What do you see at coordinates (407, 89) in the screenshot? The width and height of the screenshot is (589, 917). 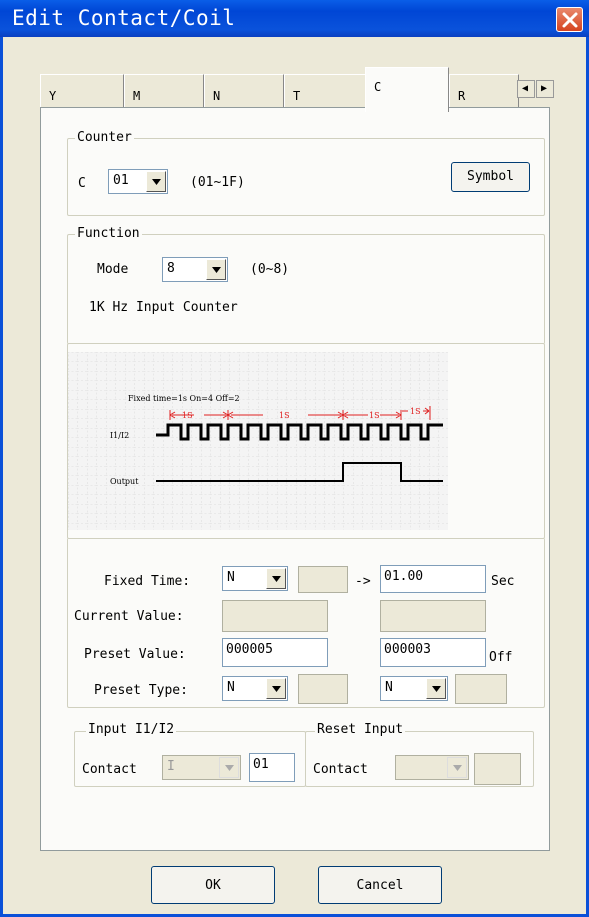 I see `tab-c: C` at bounding box center [407, 89].